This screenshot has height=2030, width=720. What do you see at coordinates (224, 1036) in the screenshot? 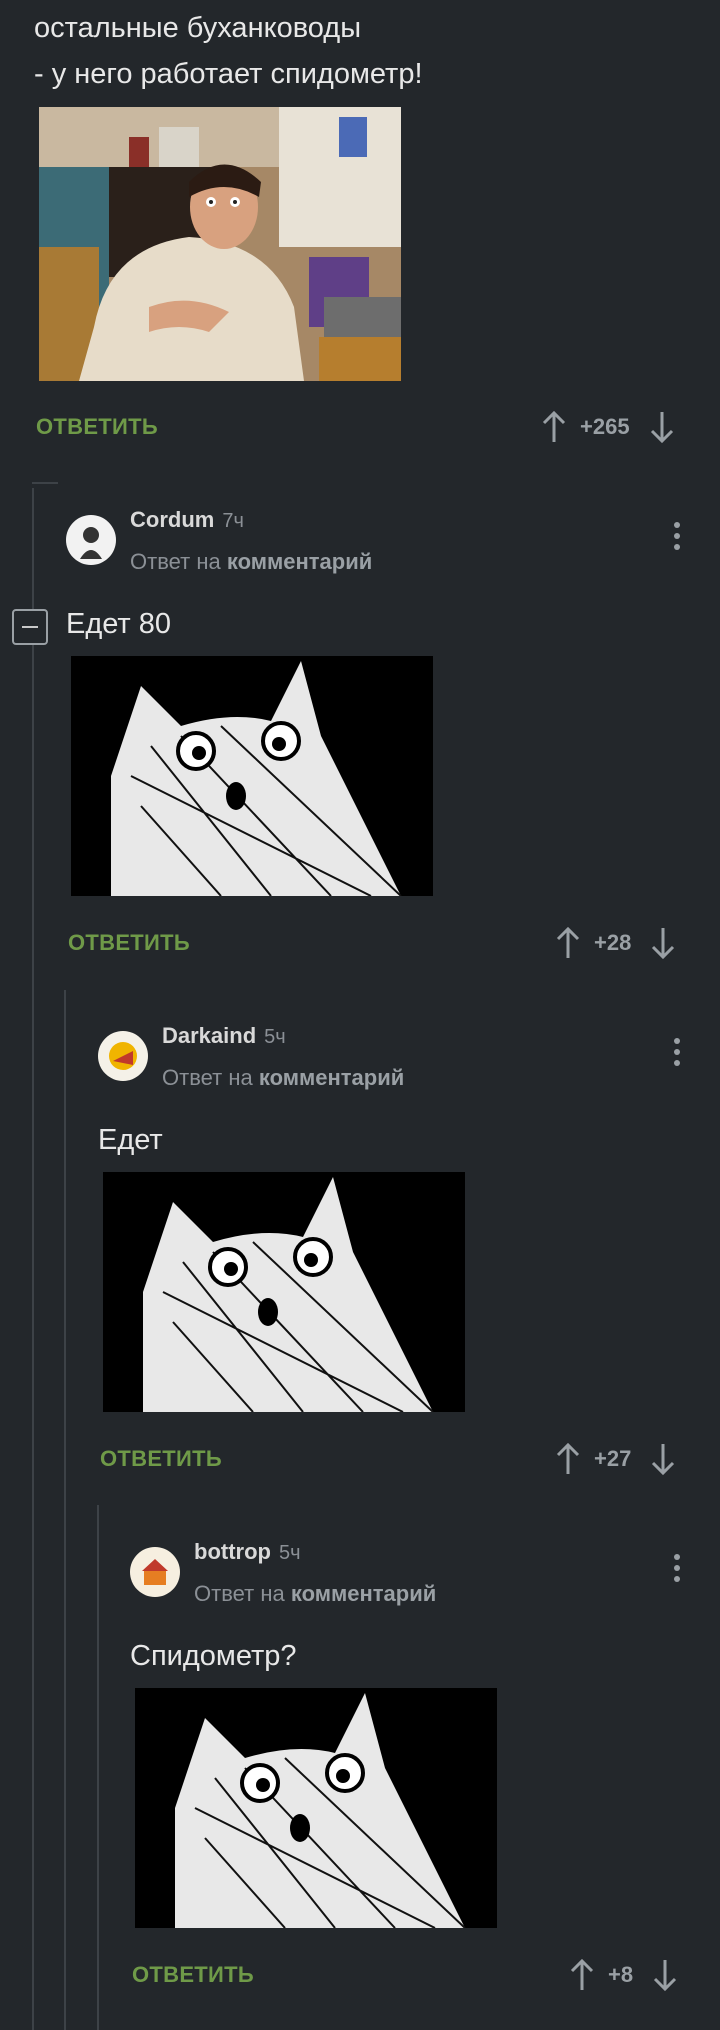
I see `comment-author: Darkaind 5ч` at bounding box center [224, 1036].